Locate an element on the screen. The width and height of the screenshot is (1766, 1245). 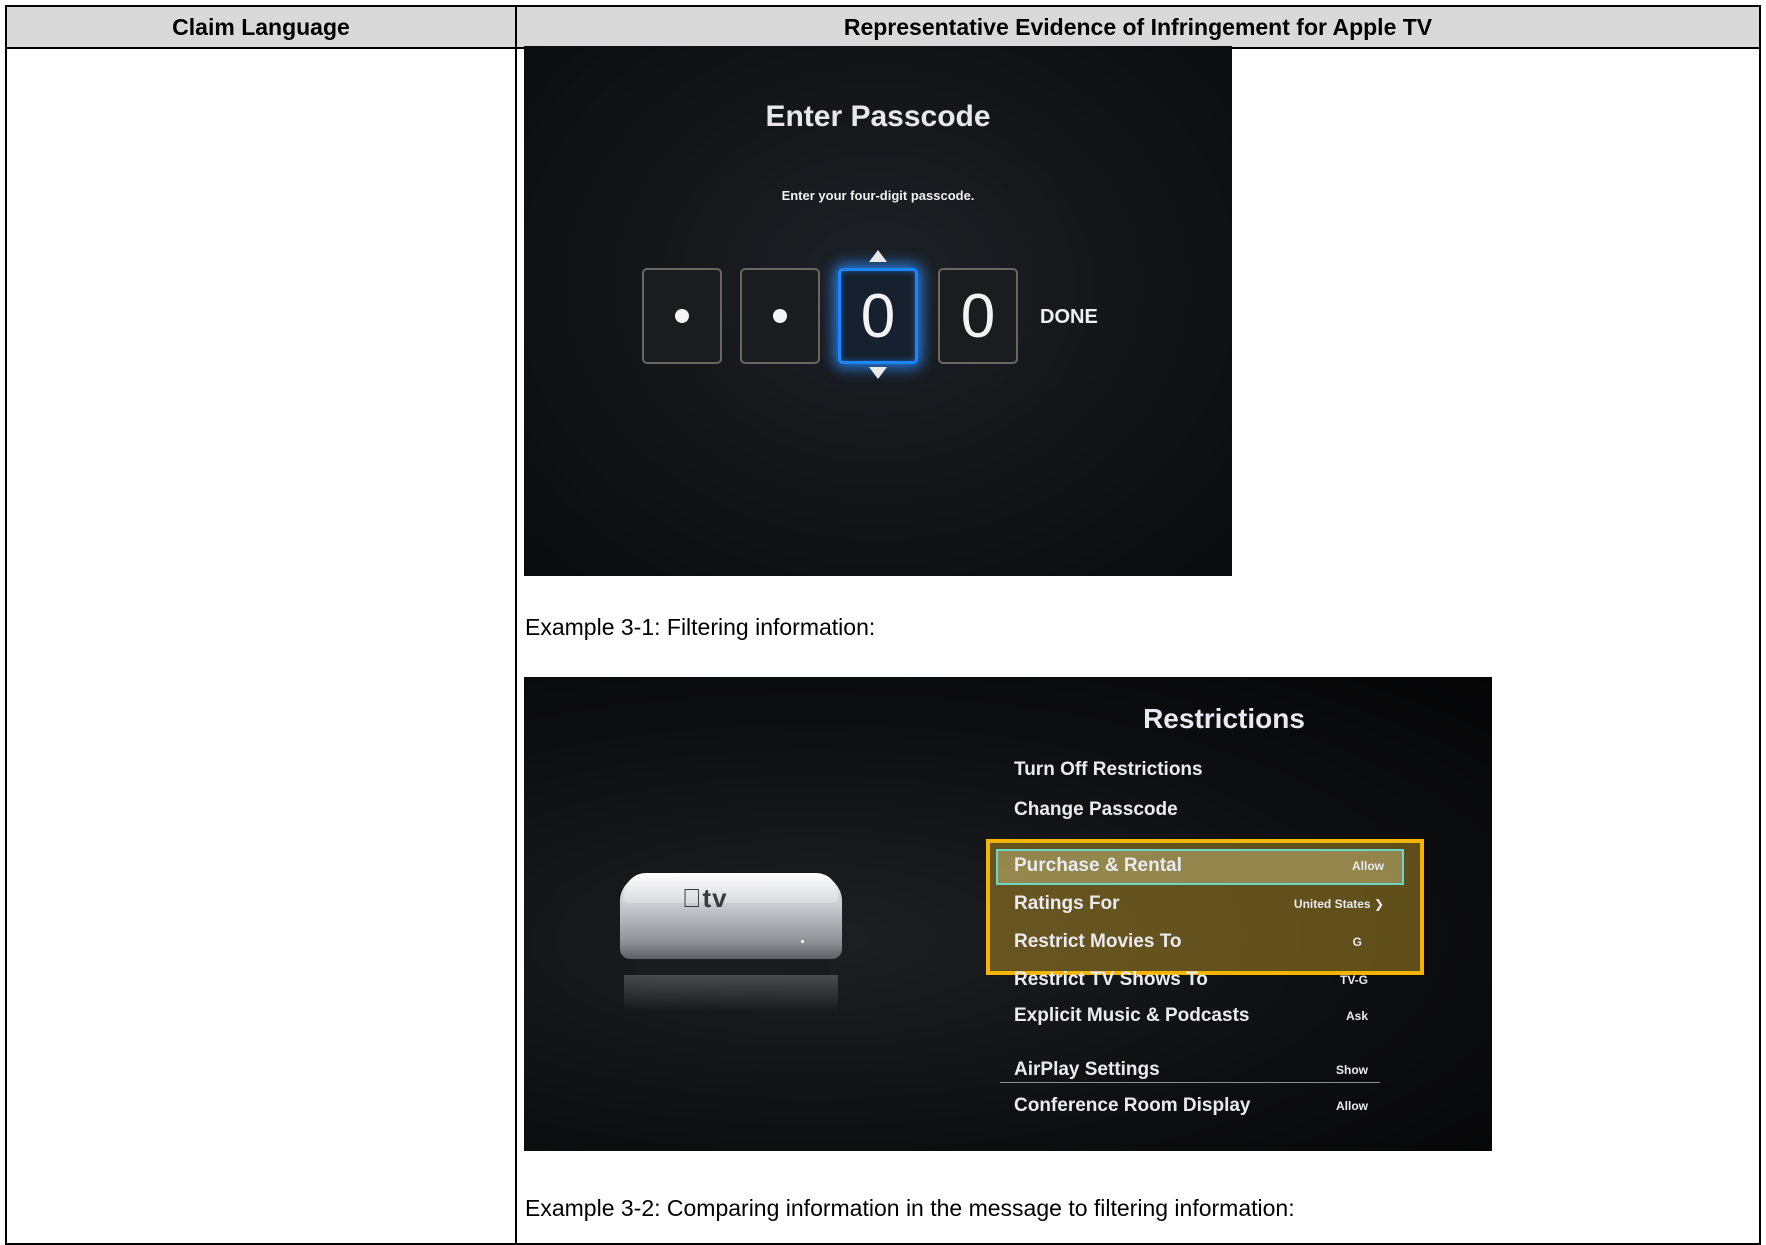
chevron-down-icon is located at coordinates (878, 373).